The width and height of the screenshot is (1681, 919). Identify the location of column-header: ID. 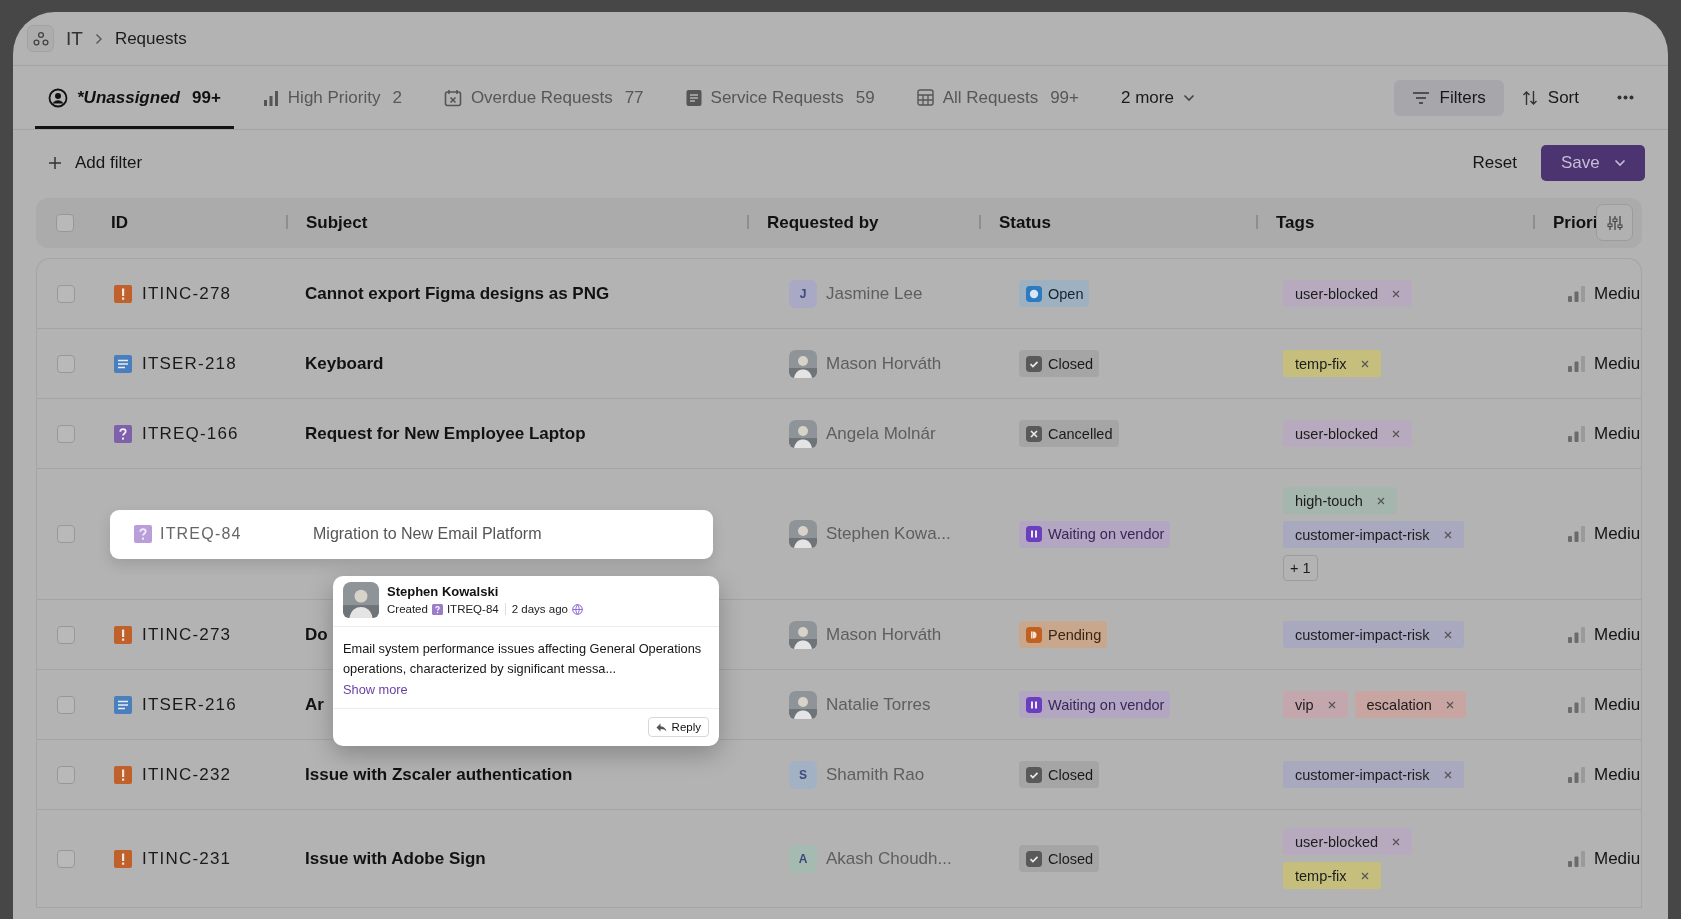
(119, 222).